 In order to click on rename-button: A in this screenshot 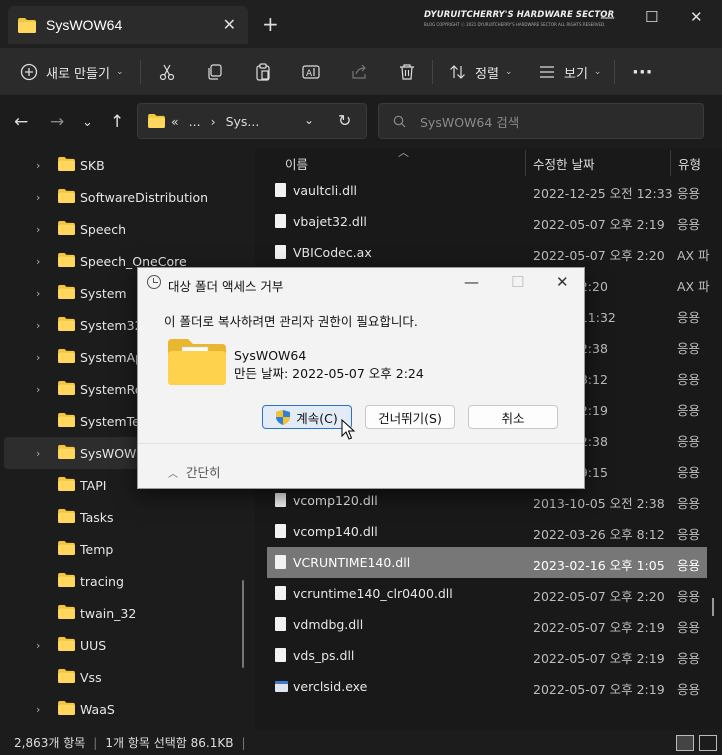, I will do `click(311, 72)`.